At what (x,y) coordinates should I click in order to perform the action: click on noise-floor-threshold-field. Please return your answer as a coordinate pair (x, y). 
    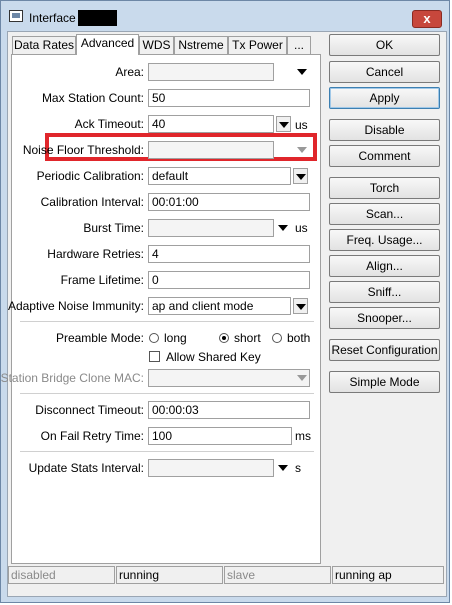
    Looking at the image, I should click on (211, 150).